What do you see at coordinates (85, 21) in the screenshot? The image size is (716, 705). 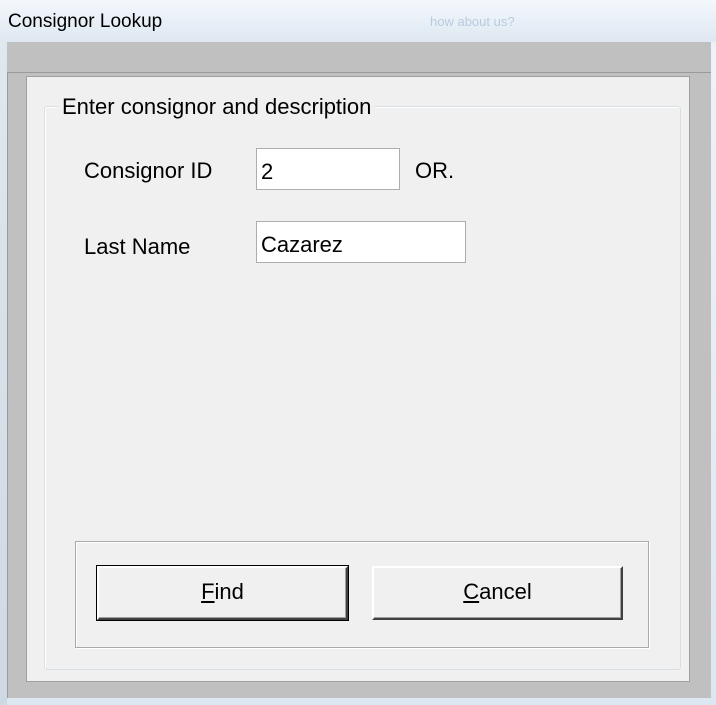 I see `window-title: Consignor Lookup` at bounding box center [85, 21].